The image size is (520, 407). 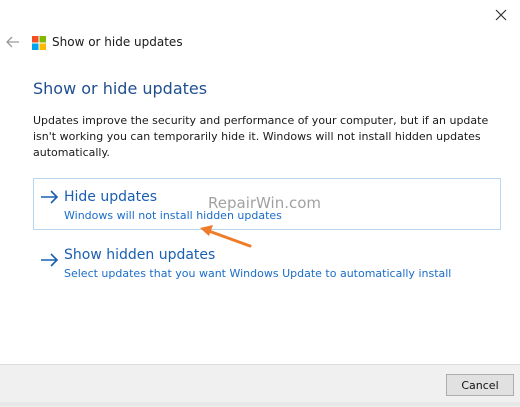 I want to click on back-button, so click(x=13, y=42).